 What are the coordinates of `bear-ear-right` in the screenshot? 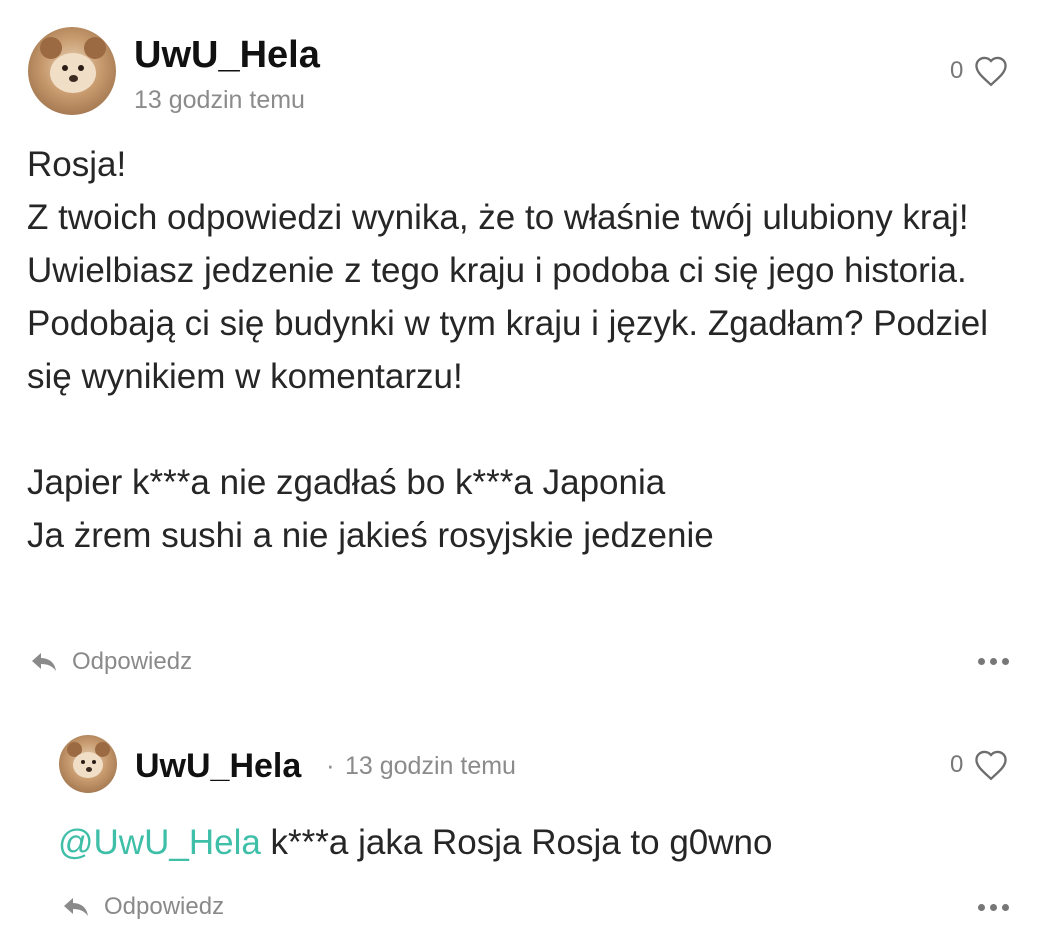 It's located at (95, 48).